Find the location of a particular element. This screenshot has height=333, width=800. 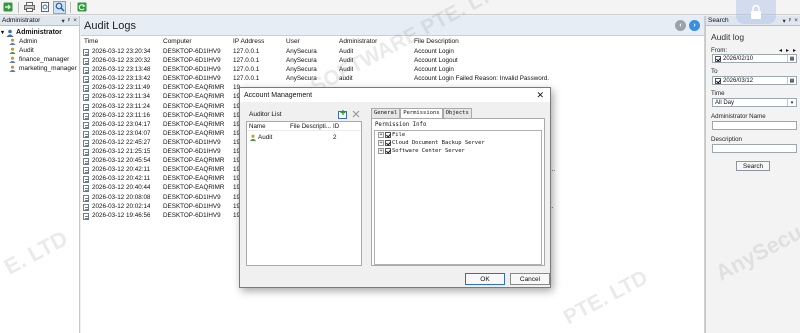

dialog-title: Account Management is located at coordinates (395, 95).